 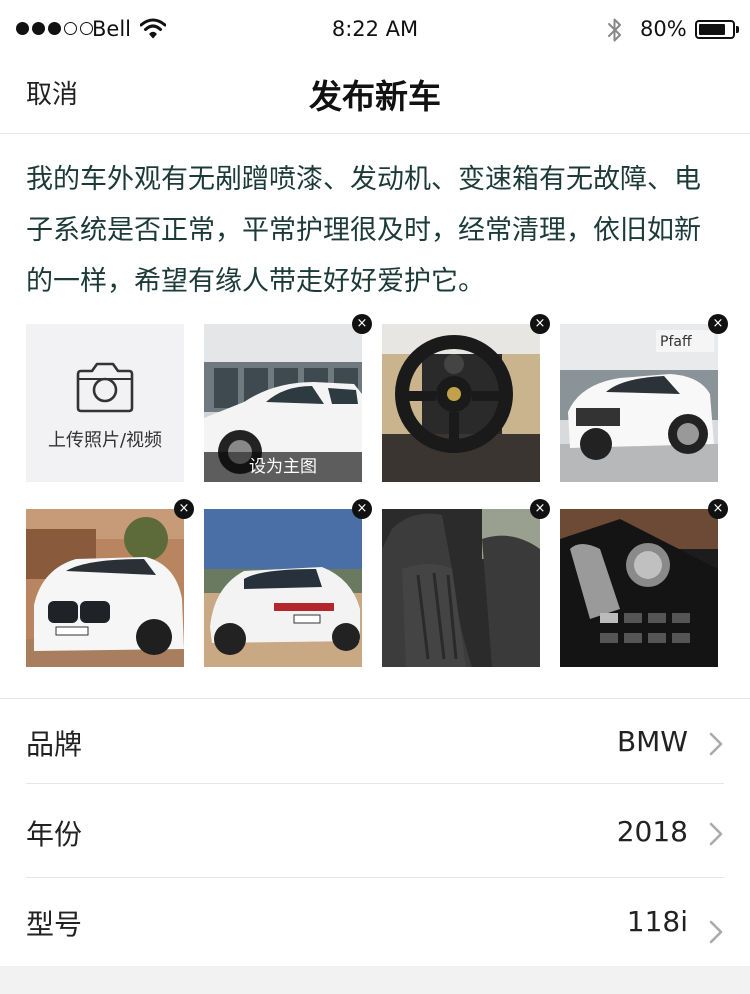 I want to click on status-time: 8:22 AM, so click(x=375, y=29).